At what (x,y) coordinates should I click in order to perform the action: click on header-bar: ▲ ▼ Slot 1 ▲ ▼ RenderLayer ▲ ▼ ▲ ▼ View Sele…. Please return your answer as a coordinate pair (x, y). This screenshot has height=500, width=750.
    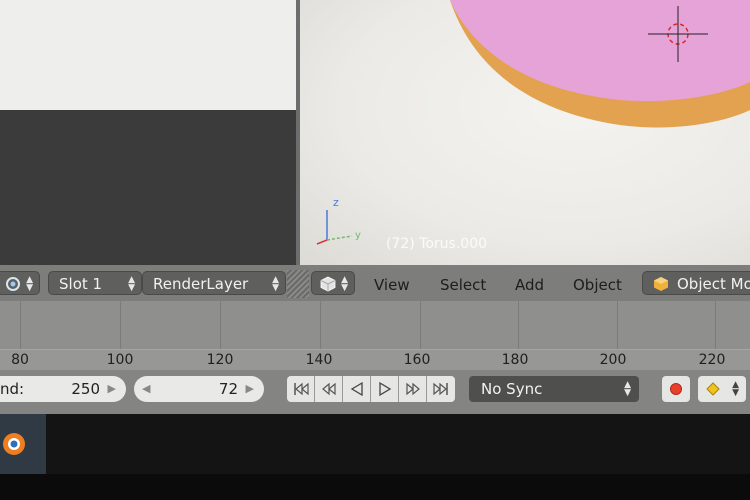
    Looking at the image, I should click on (375, 283).